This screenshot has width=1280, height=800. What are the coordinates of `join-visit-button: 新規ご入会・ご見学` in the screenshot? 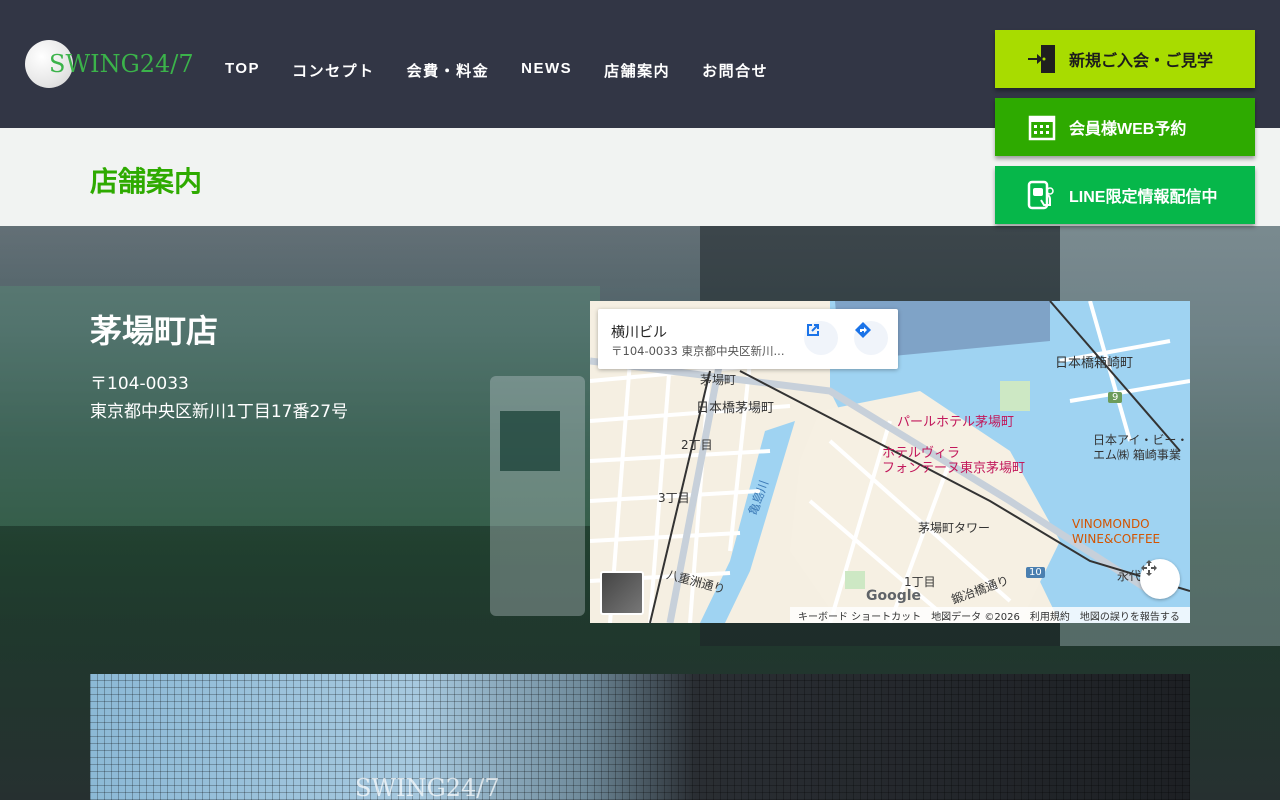 It's located at (1125, 59).